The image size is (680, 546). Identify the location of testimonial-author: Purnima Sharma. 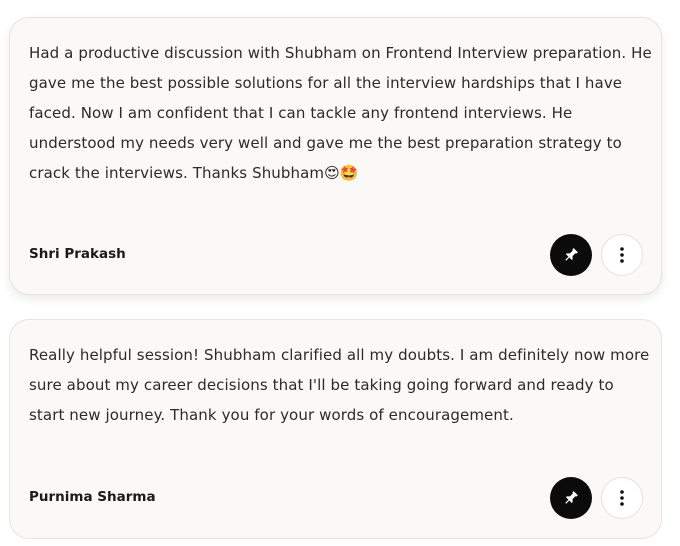
(92, 497).